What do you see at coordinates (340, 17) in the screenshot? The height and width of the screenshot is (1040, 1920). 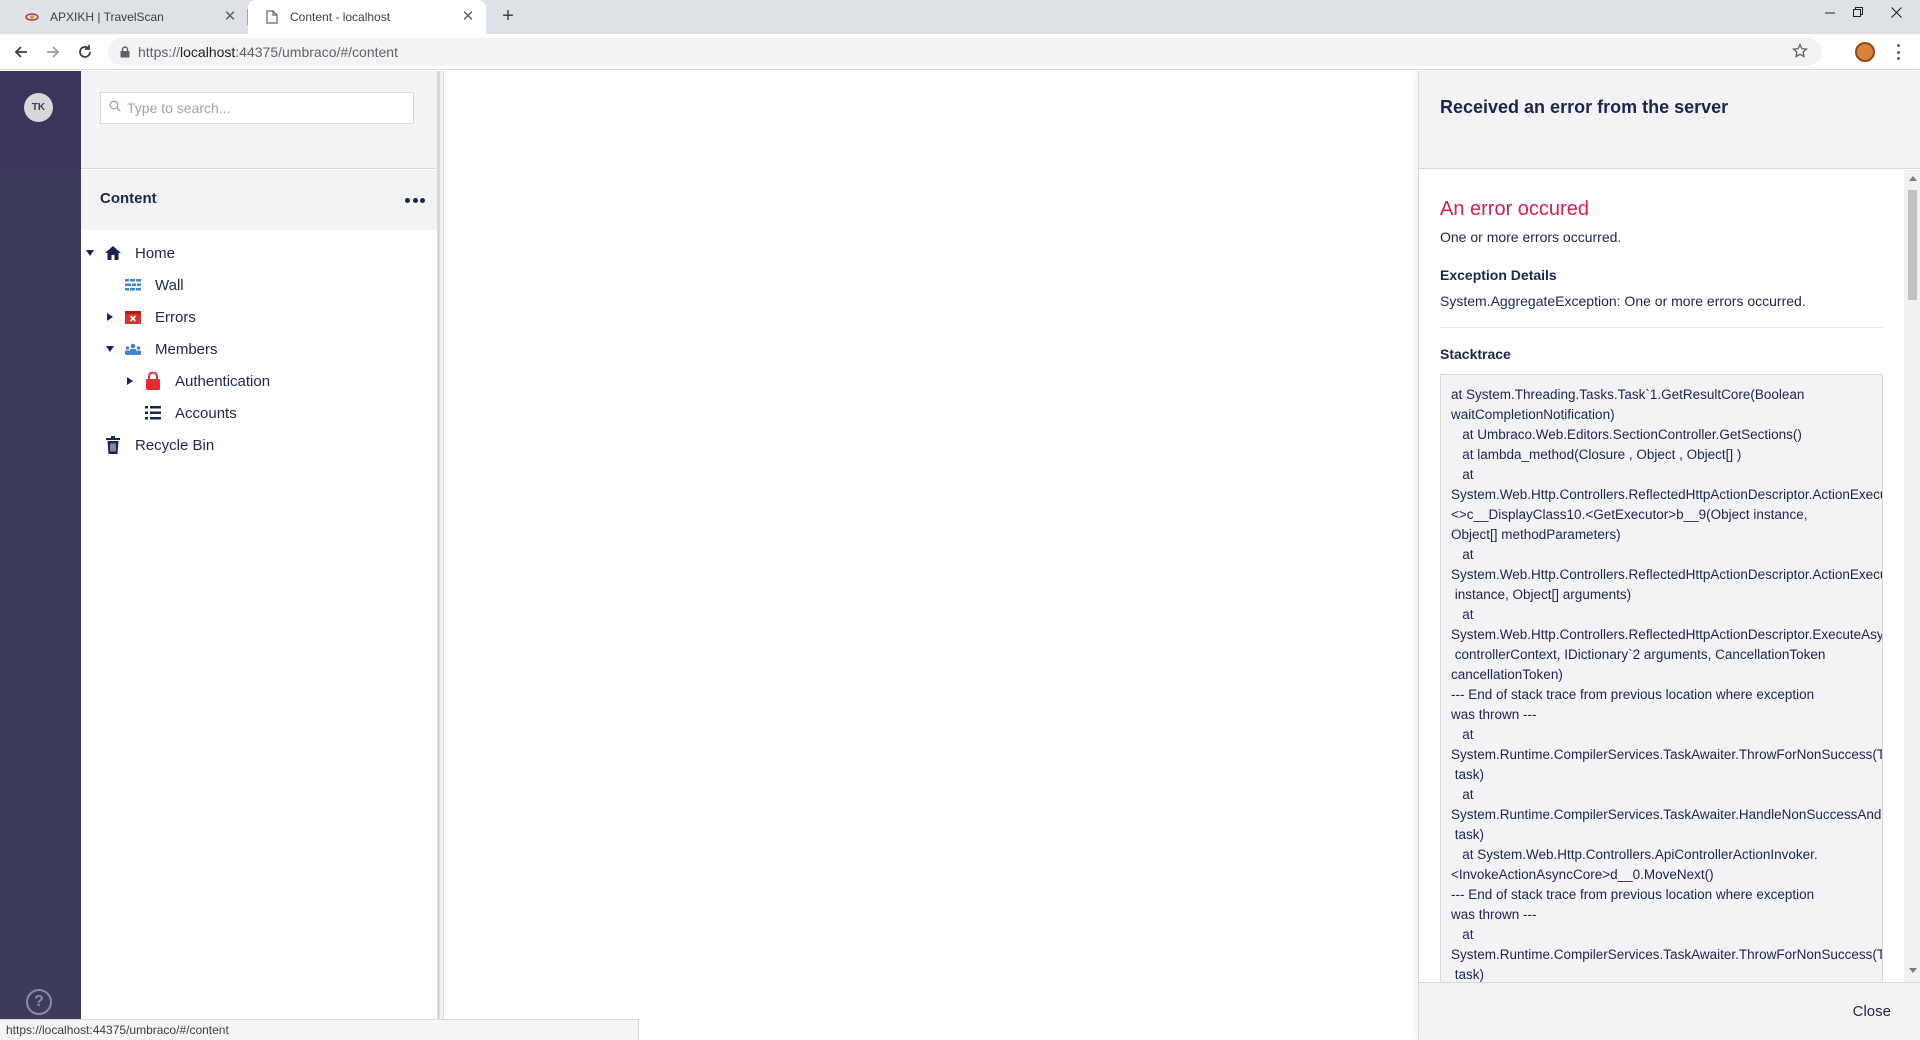 I see `tab-title: Content - localhost` at bounding box center [340, 17].